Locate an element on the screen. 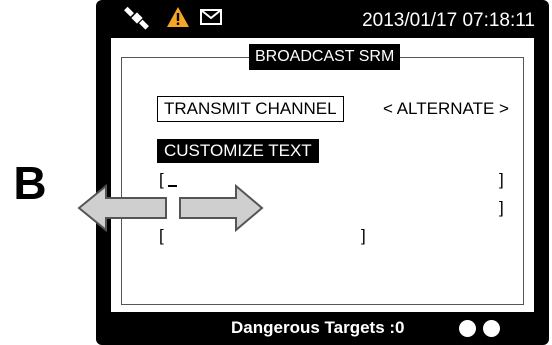 The image size is (552, 345). warning-icon is located at coordinates (178, 19).